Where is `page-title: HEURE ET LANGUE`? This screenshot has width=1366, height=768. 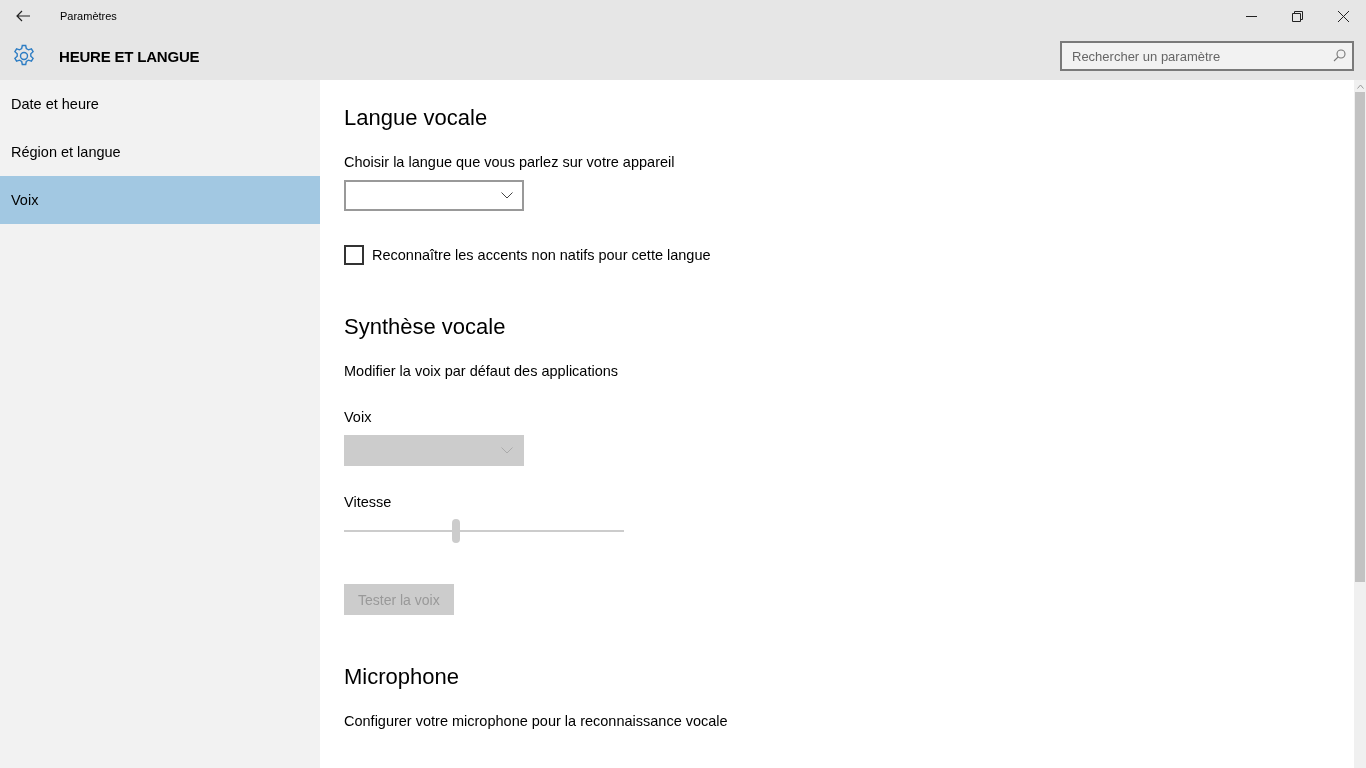 page-title: HEURE ET LANGUE is located at coordinates (130, 56).